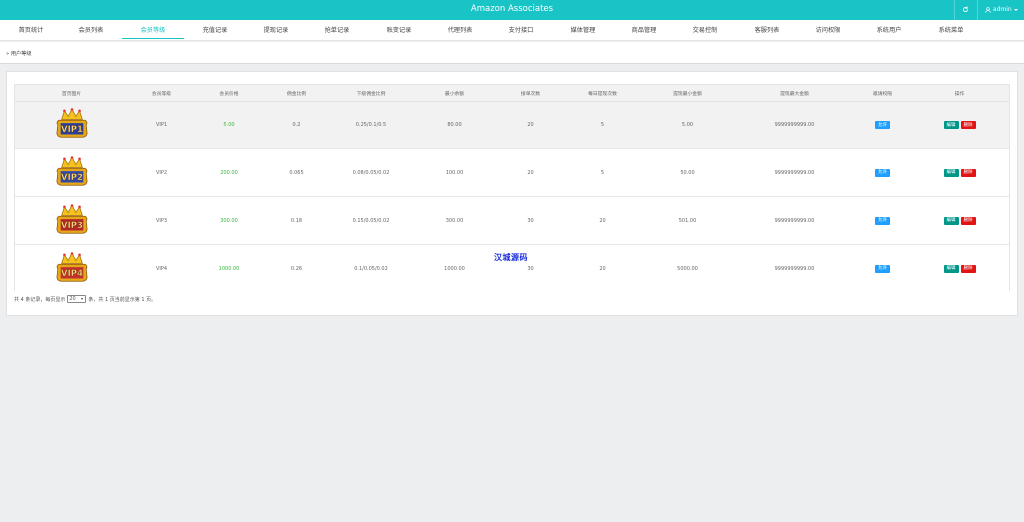 This screenshot has width=1024, height=522. I want to click on breadcrumb-current: 用户等级, so click(21, 54).